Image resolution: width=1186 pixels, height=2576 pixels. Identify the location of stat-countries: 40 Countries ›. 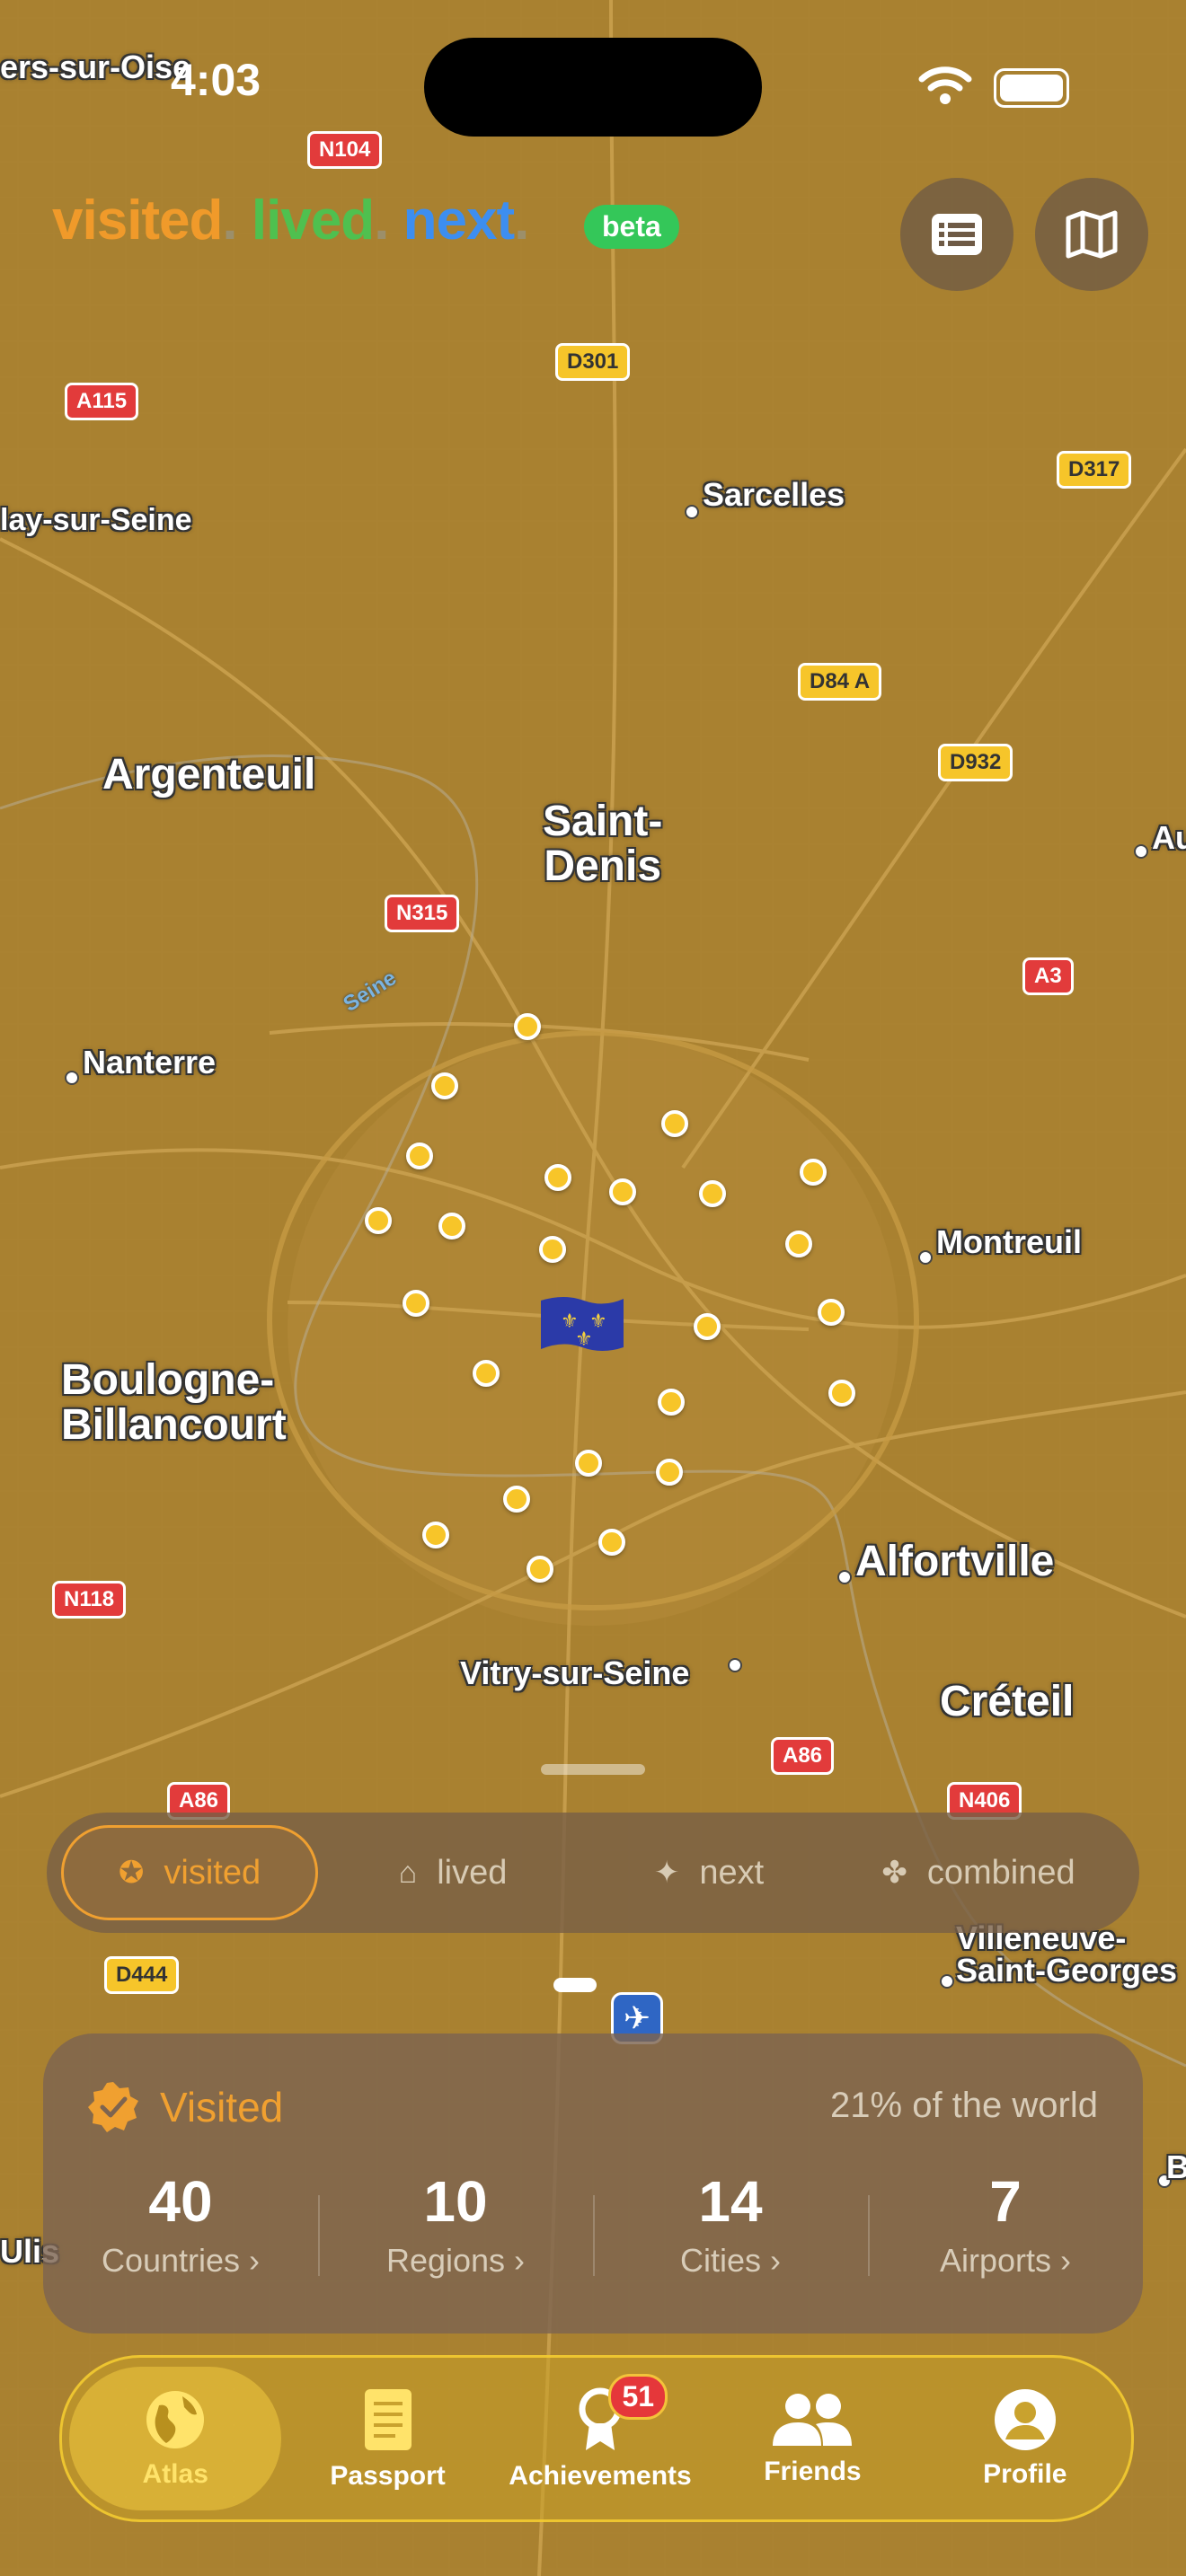
(180, 2224).